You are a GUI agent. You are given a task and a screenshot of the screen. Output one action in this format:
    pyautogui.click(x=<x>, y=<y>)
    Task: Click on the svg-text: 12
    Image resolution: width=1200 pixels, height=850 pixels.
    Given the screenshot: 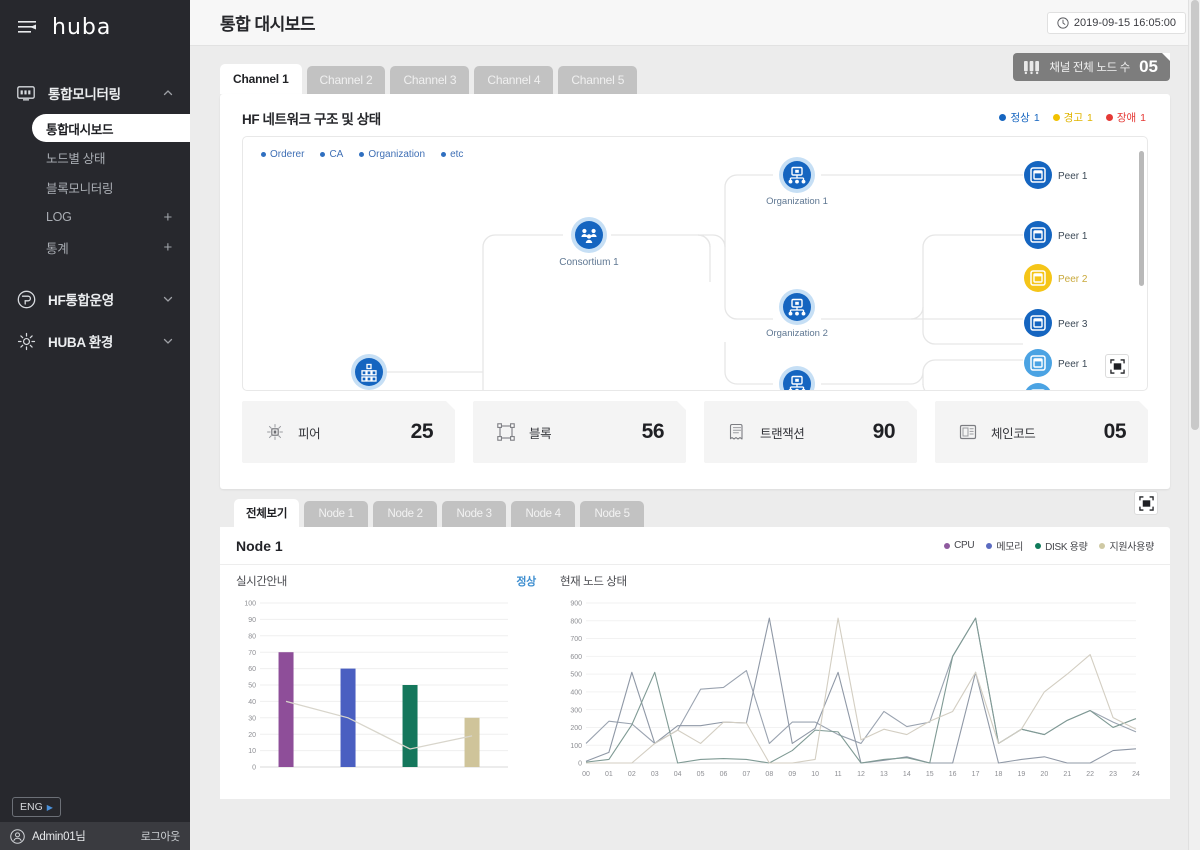 What is the action you would take?
    pyautogui.click(x=861, y=774)
    